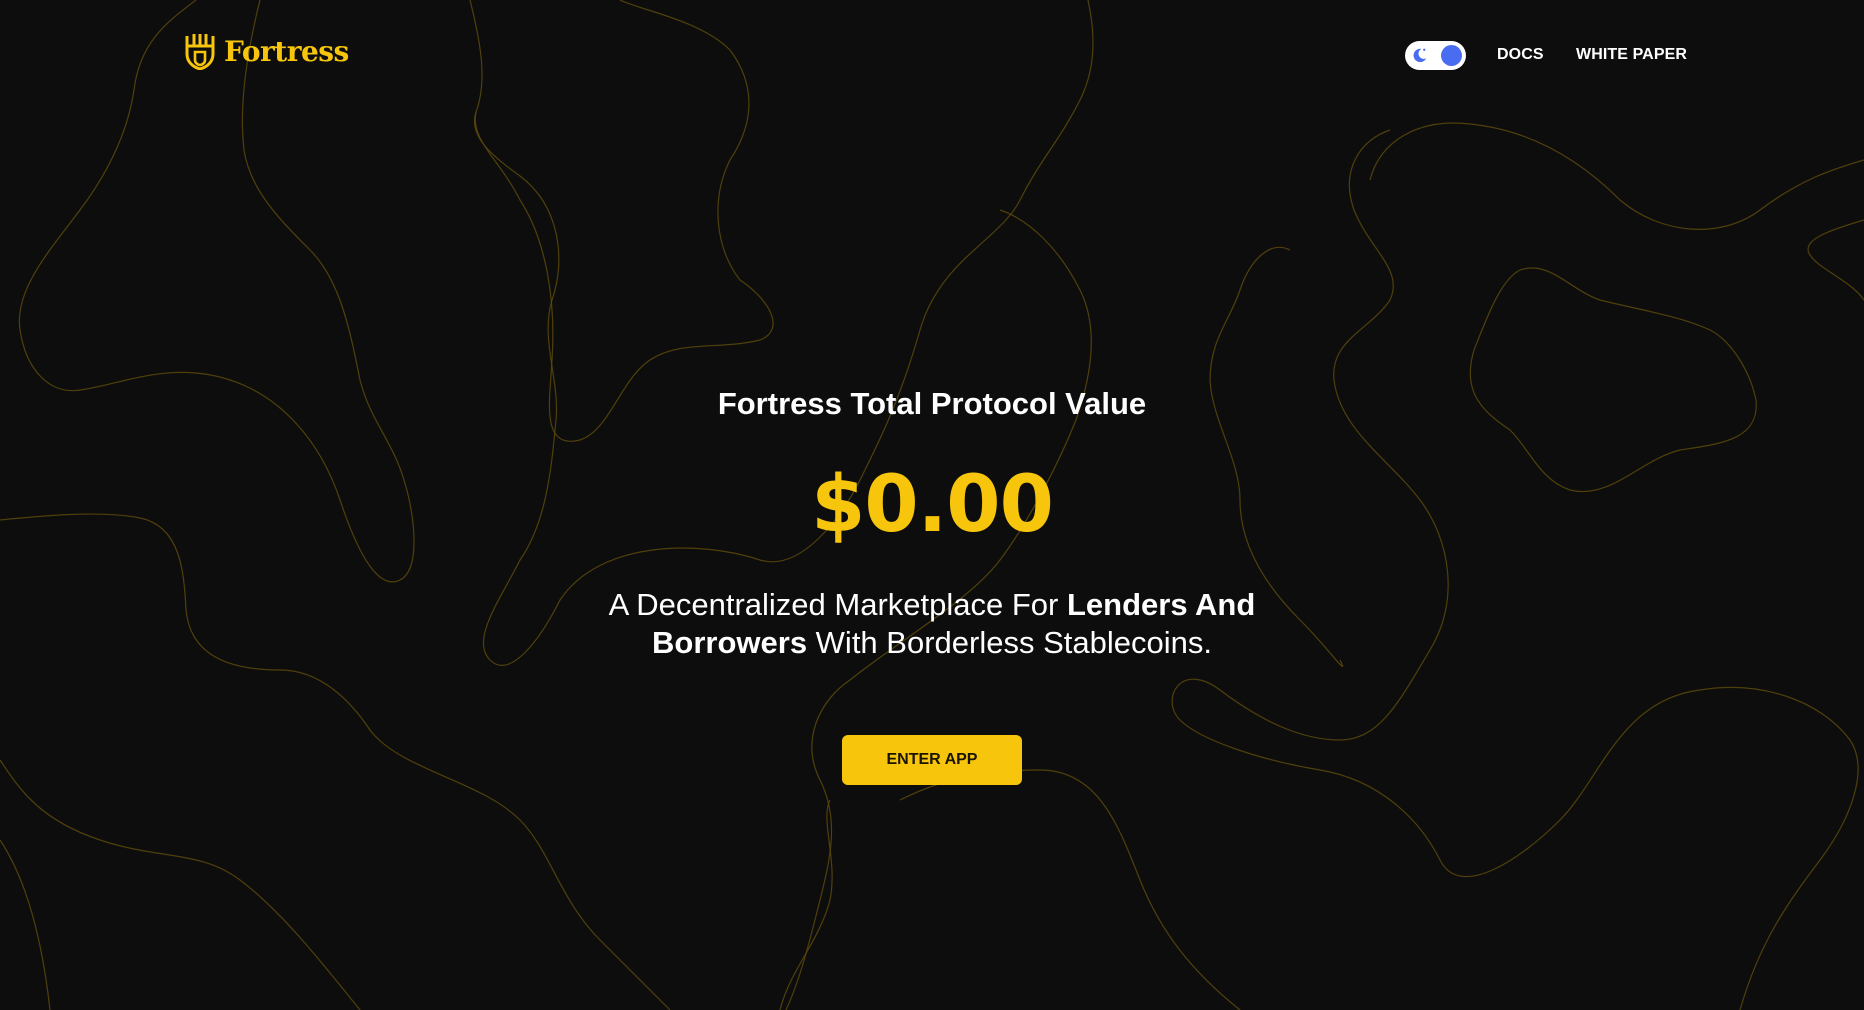  I want to click on hero-description-part2: With Borderless Stablecoins., so click(1009, 642).